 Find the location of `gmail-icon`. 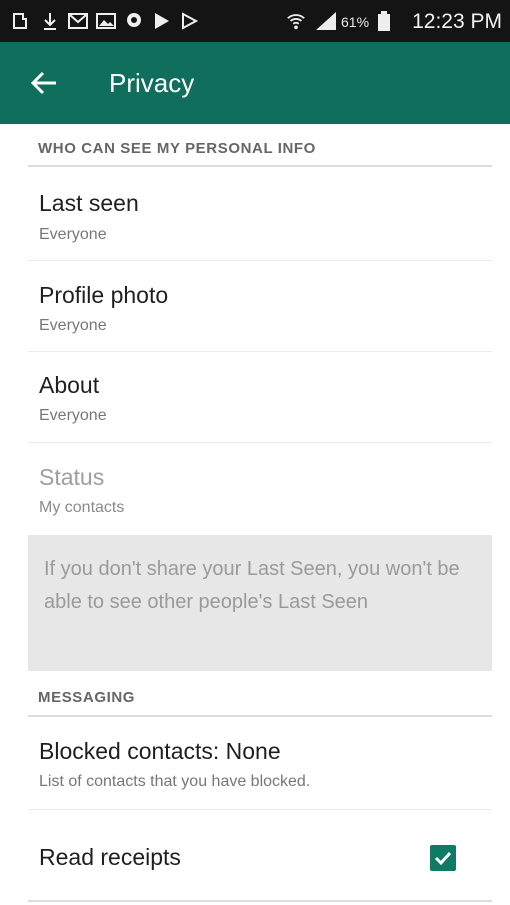

gmail-icon is located at coordinates (78, 21).